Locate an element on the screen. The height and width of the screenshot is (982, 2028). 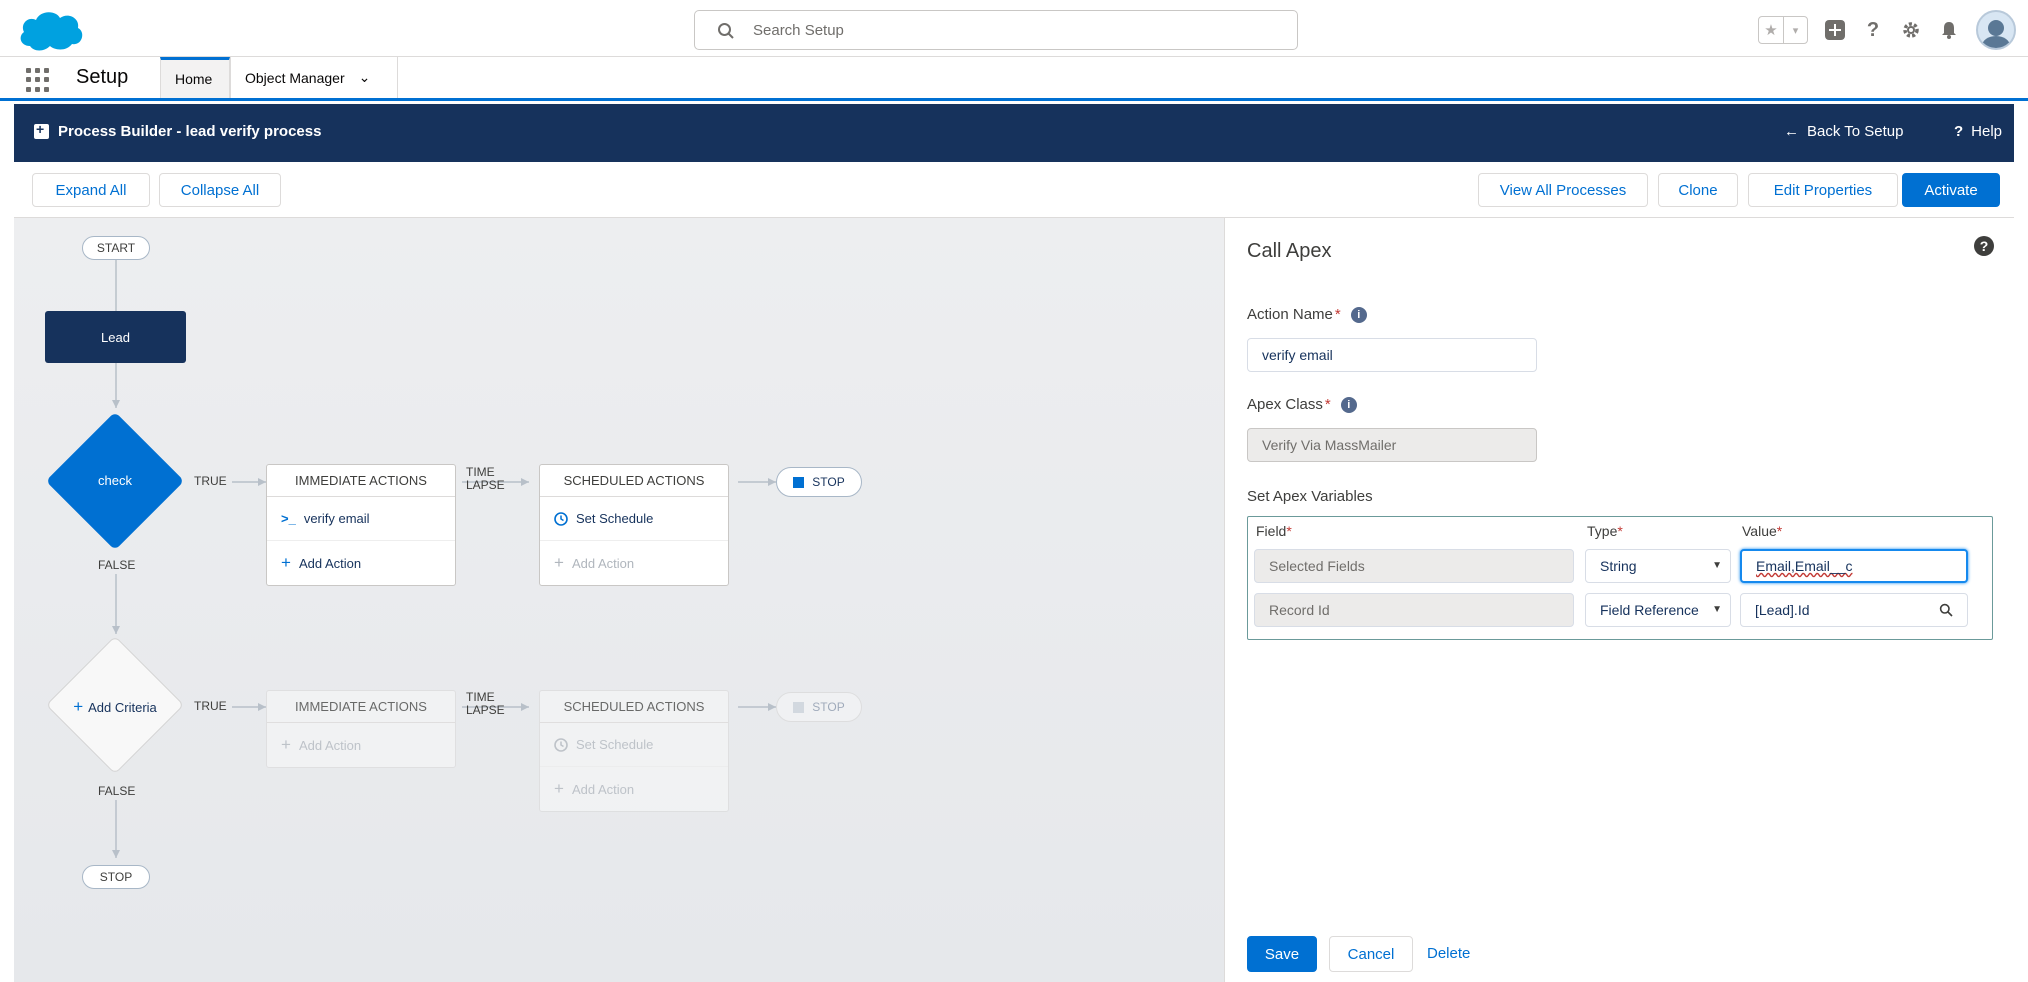
global-actions-add-icon is located at coordinates (1835, 30).